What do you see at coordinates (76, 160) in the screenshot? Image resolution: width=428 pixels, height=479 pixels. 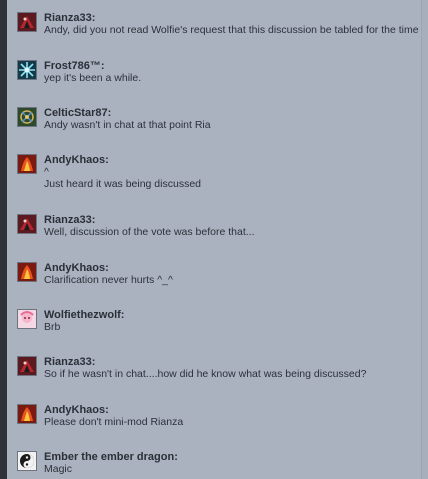 I see `username: AndyKhaos:` at bounding box center [76, 160].